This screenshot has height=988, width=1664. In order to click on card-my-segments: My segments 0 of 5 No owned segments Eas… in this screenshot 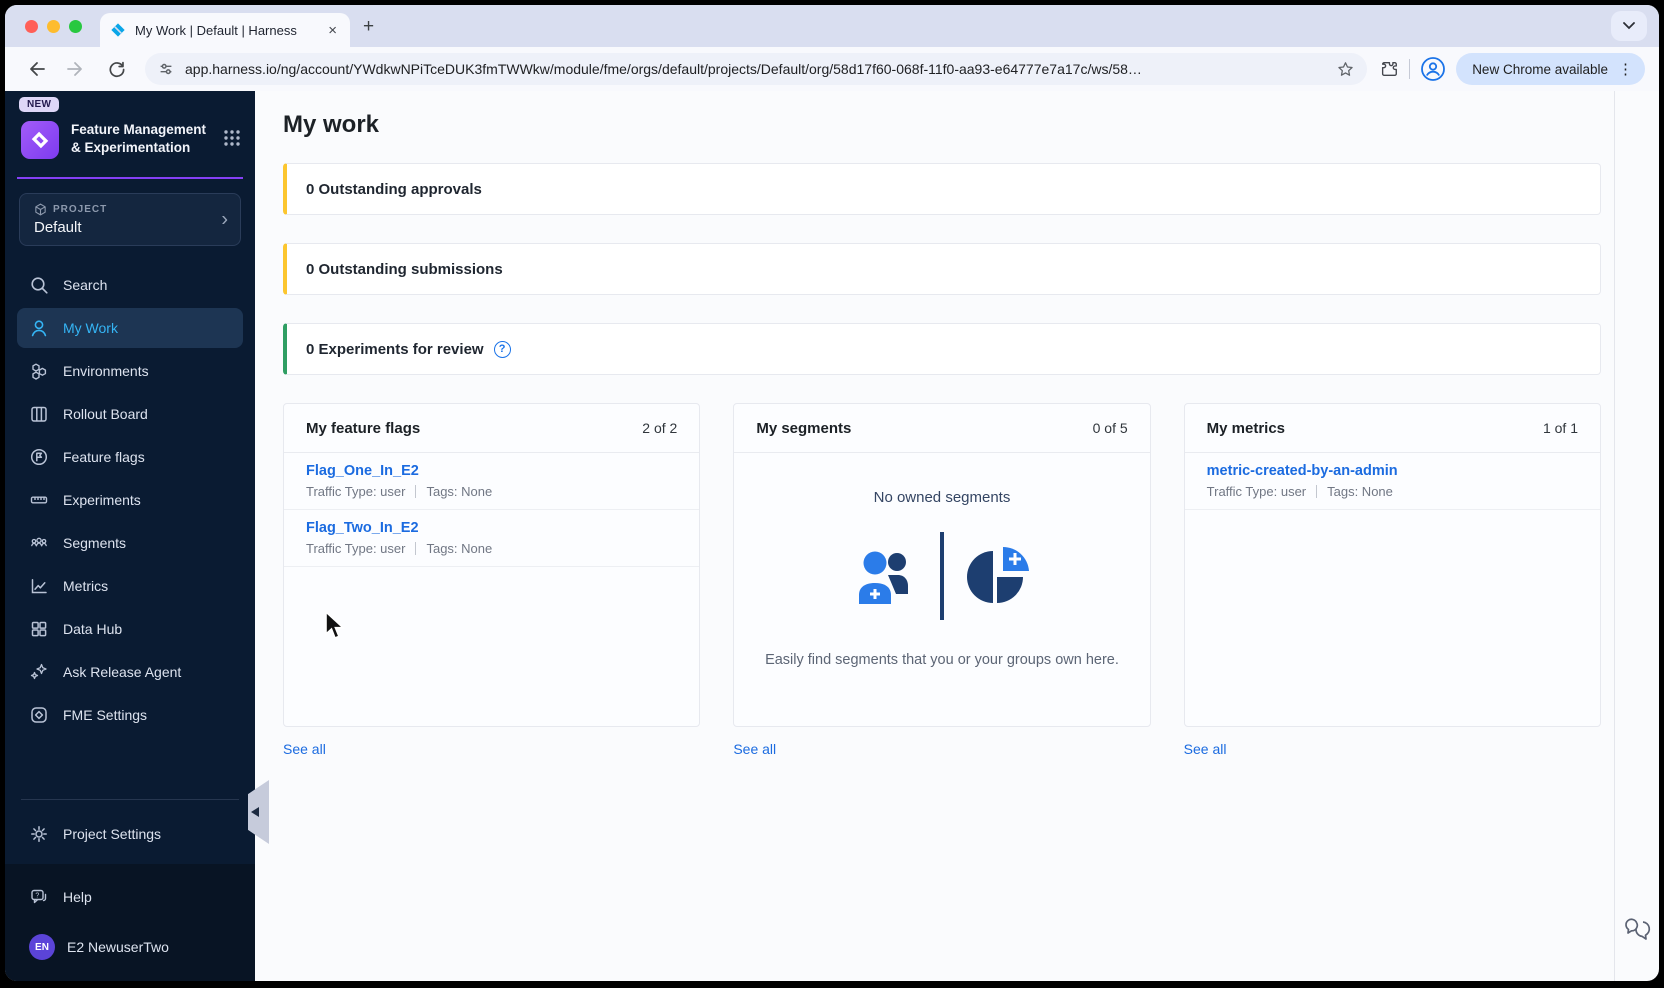, I will do `click(942, 565)`.